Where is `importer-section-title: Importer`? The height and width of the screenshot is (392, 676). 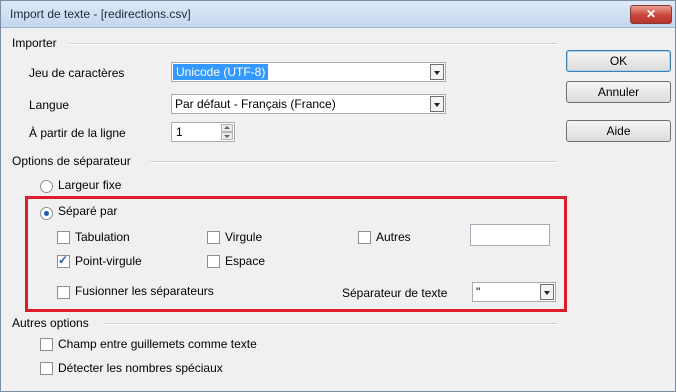 importer-section-title: Importer is located at coordinates (34, 43).